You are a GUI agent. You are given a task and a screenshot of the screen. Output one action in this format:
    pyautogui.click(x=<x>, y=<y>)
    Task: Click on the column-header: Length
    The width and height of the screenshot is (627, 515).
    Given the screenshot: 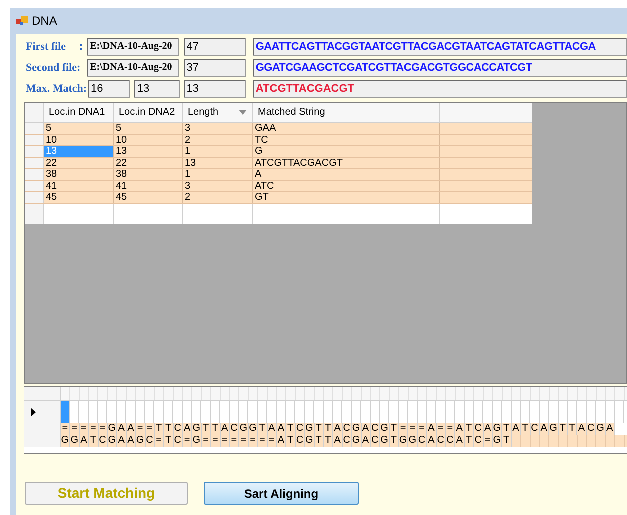 What is the action you would take?
    pyautogui.click(x=218, y=112)
    